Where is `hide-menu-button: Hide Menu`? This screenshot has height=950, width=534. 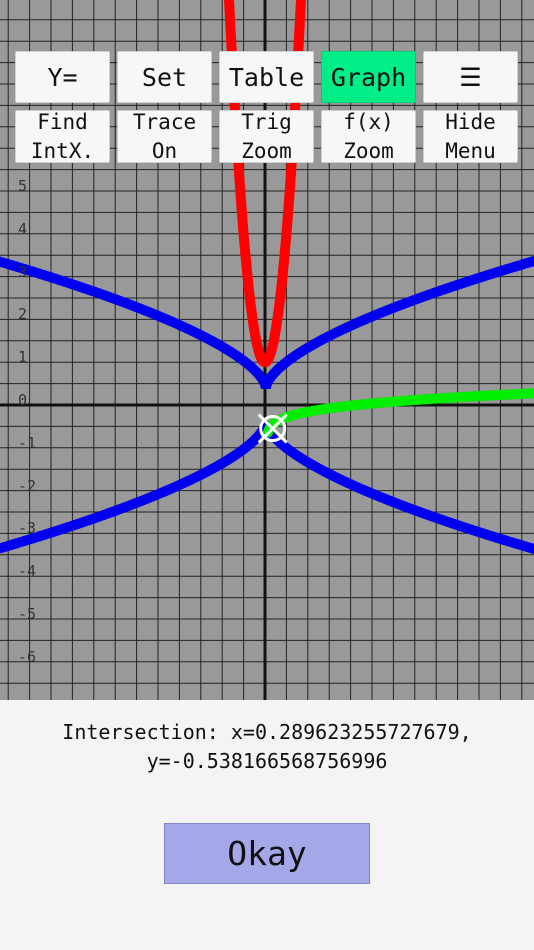
hide-menu-button: Hide Menu is located at coordinates (470, 136).